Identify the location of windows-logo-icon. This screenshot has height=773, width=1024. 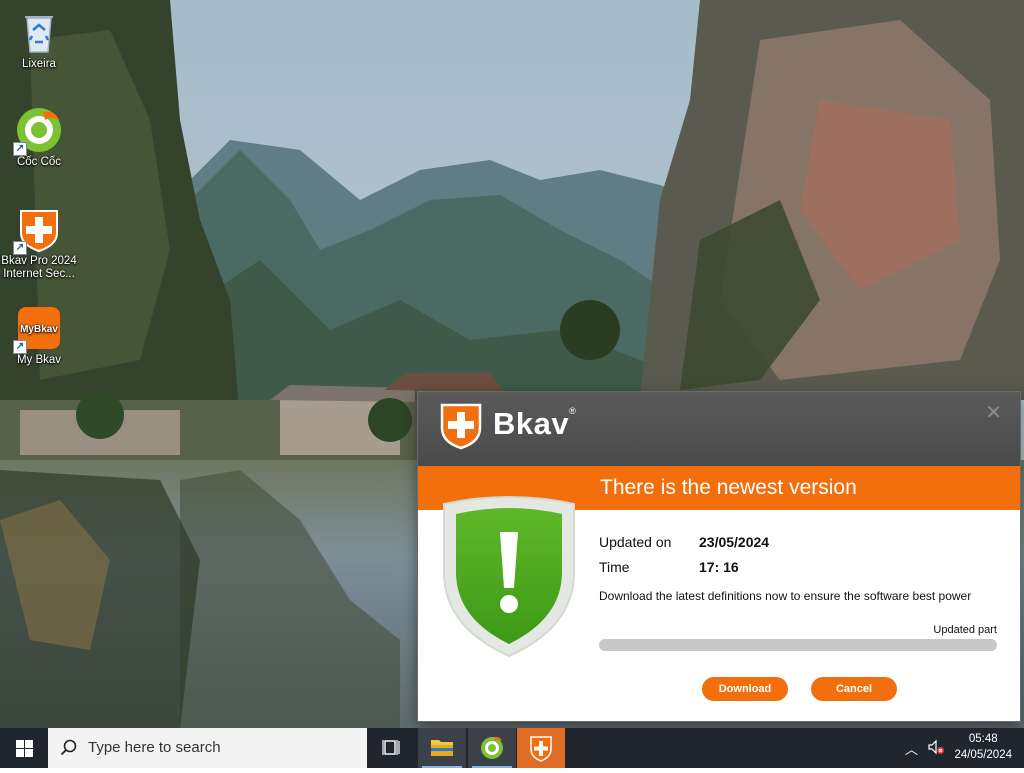
(24, 748).